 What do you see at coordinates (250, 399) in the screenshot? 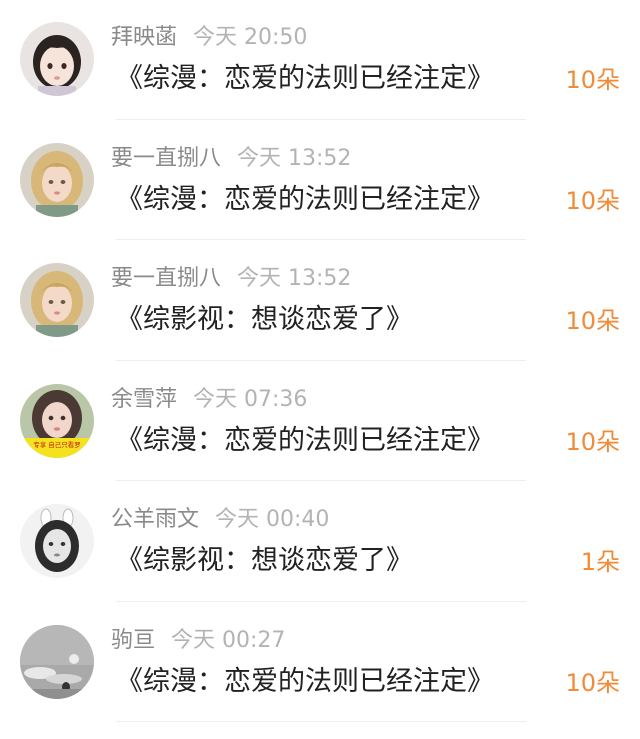
I see `timestamp: 今天 07:36` at bounding box center [250, 399].